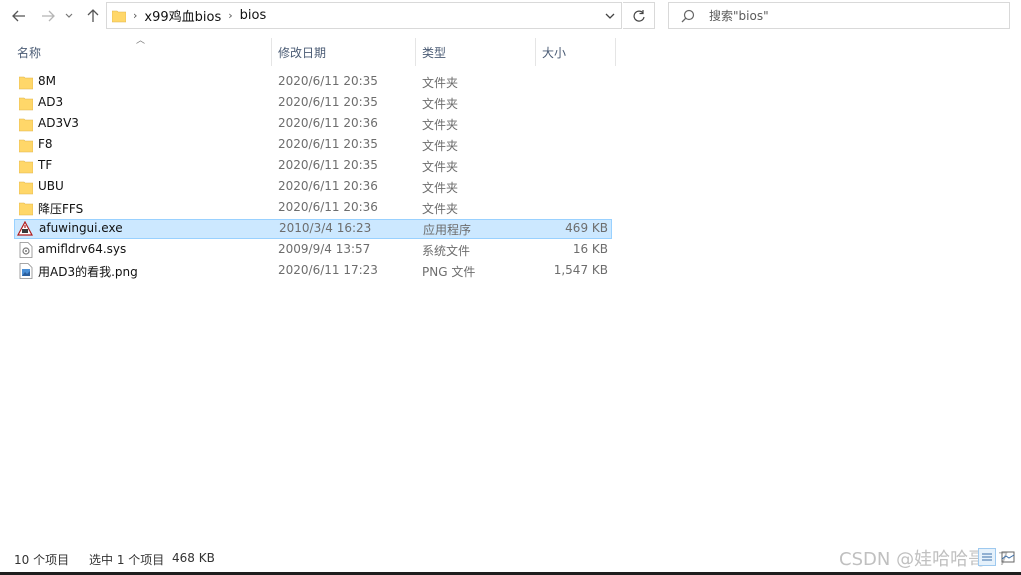  Describe the element at coordinates (324, 249) in the screenshot. I see `file-date: 2009/9/4 13:57` at that location.